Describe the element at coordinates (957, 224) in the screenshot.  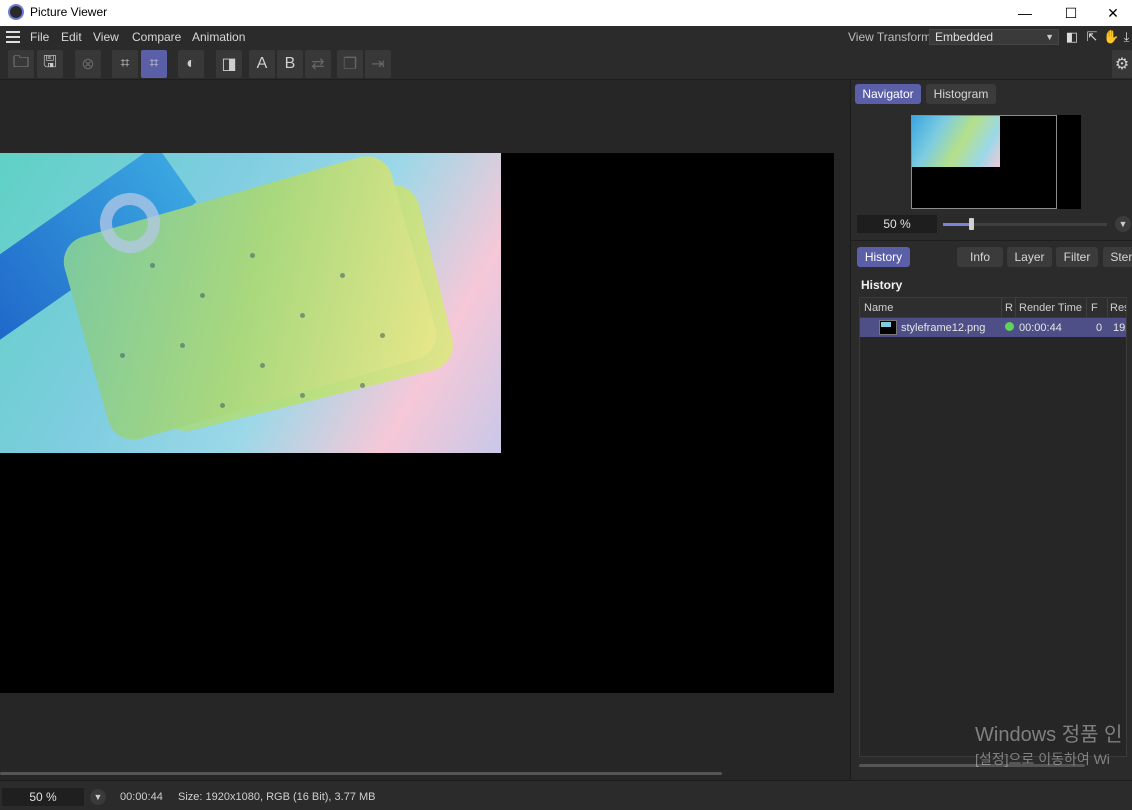
I see `zoom-slider-fill` at that location.